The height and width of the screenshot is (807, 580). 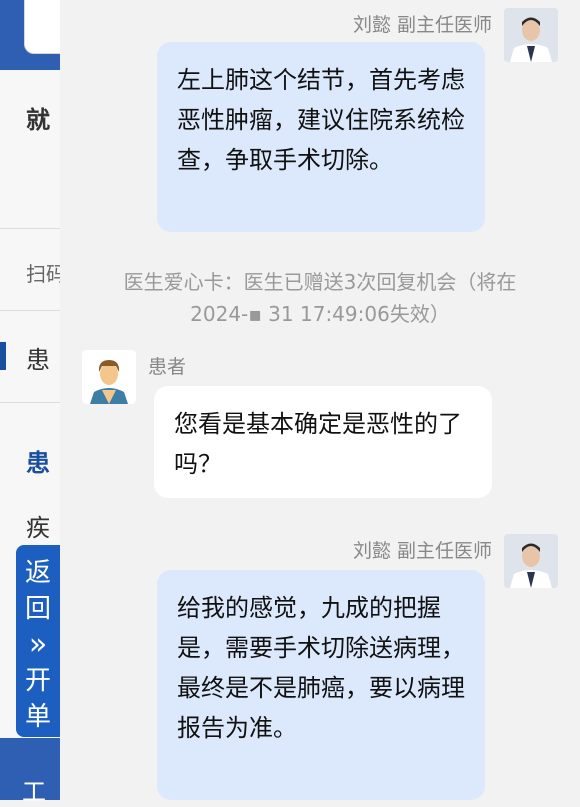 I want to click on back-button-char: 开, so click(x=37, y=681).